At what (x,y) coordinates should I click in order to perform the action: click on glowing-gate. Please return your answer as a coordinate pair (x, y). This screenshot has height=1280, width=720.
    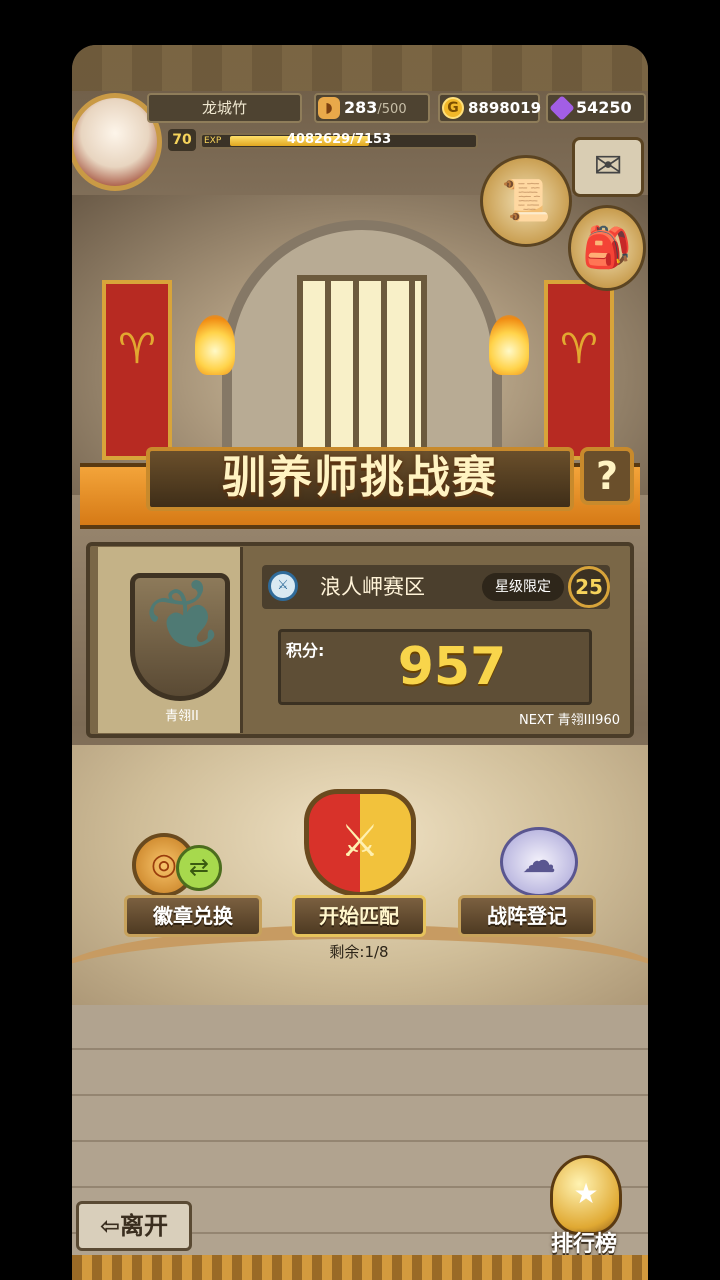
    Looking at the image, I should click on (362, 370).